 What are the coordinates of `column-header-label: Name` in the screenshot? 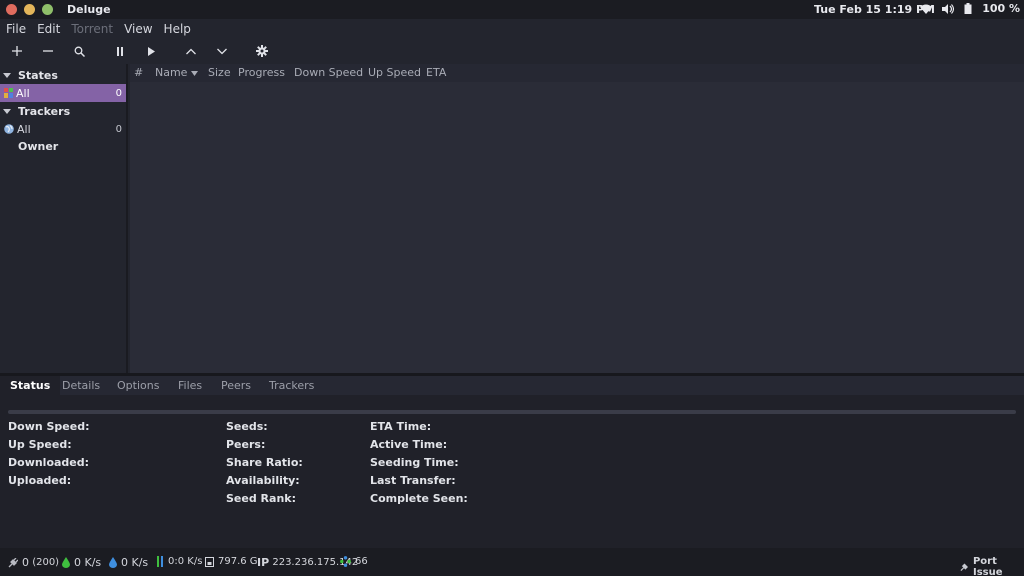 It's located at (171, 72).